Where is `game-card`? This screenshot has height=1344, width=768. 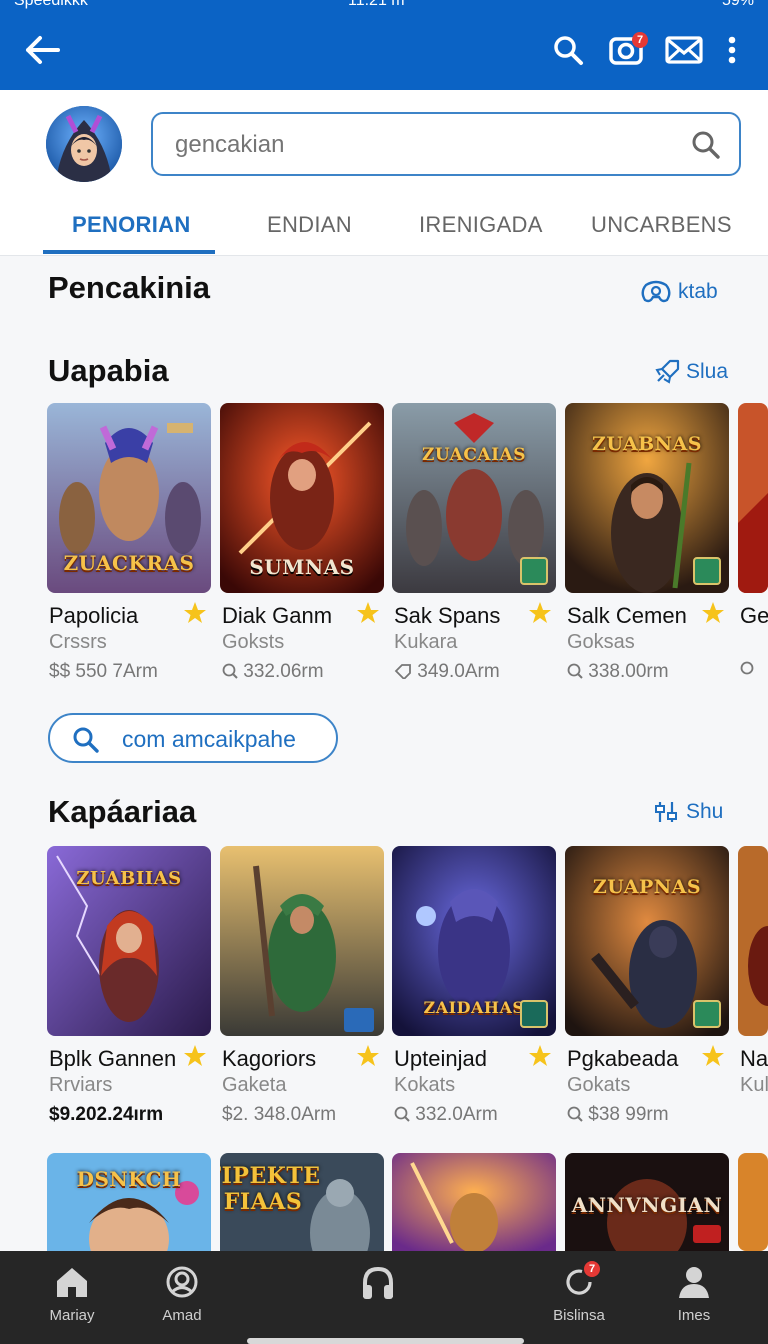
game-card is located at coordinates (474, 1202).